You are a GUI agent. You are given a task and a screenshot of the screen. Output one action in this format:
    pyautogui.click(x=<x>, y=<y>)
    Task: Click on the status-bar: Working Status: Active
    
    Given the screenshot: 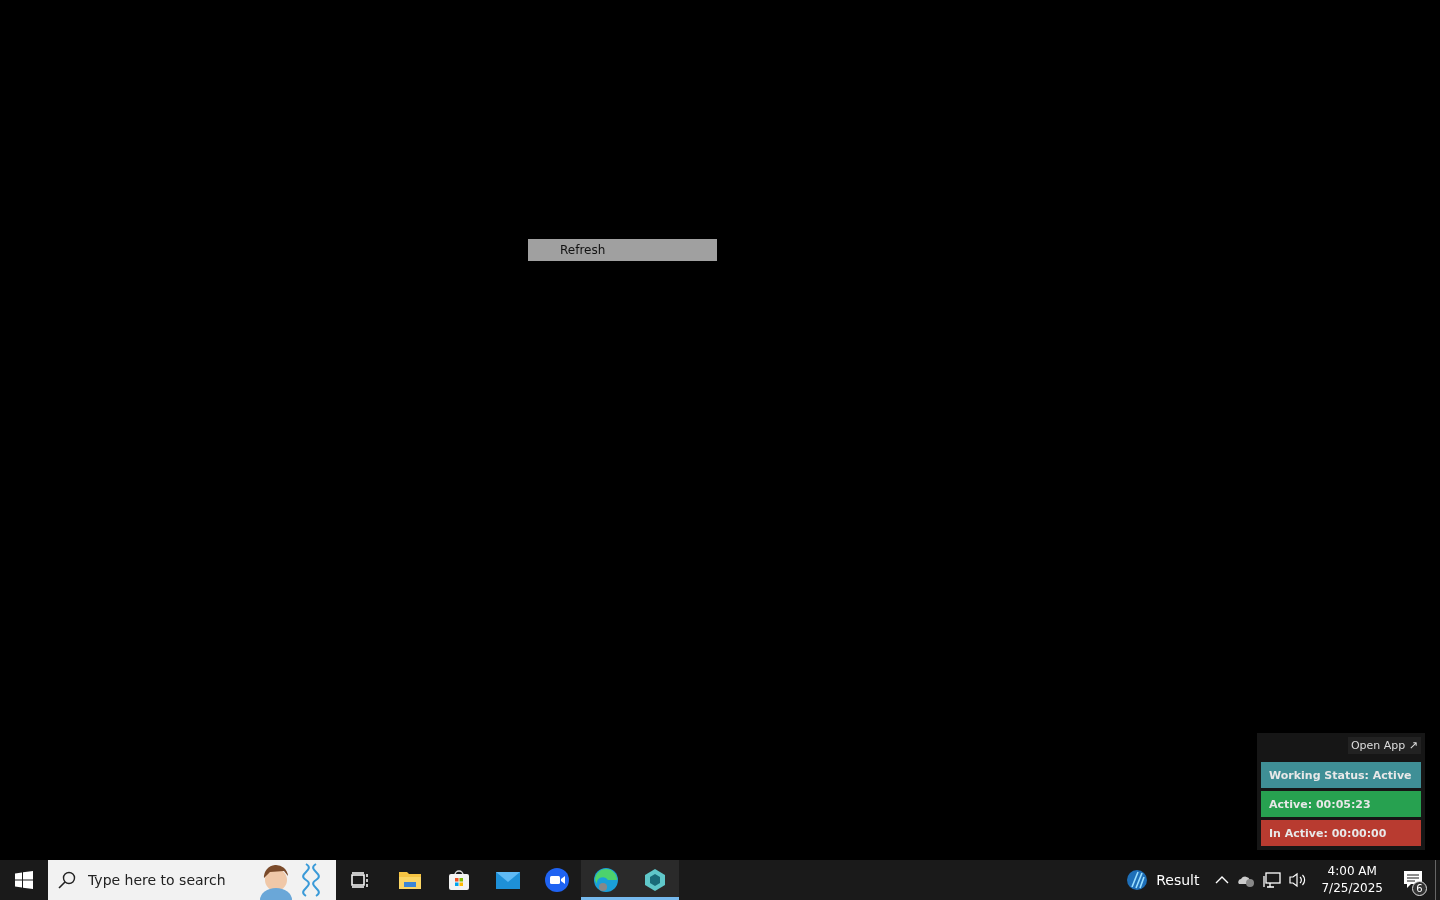 What is the action you would take?
    pyautogui.click(x=1341, y=775)
    